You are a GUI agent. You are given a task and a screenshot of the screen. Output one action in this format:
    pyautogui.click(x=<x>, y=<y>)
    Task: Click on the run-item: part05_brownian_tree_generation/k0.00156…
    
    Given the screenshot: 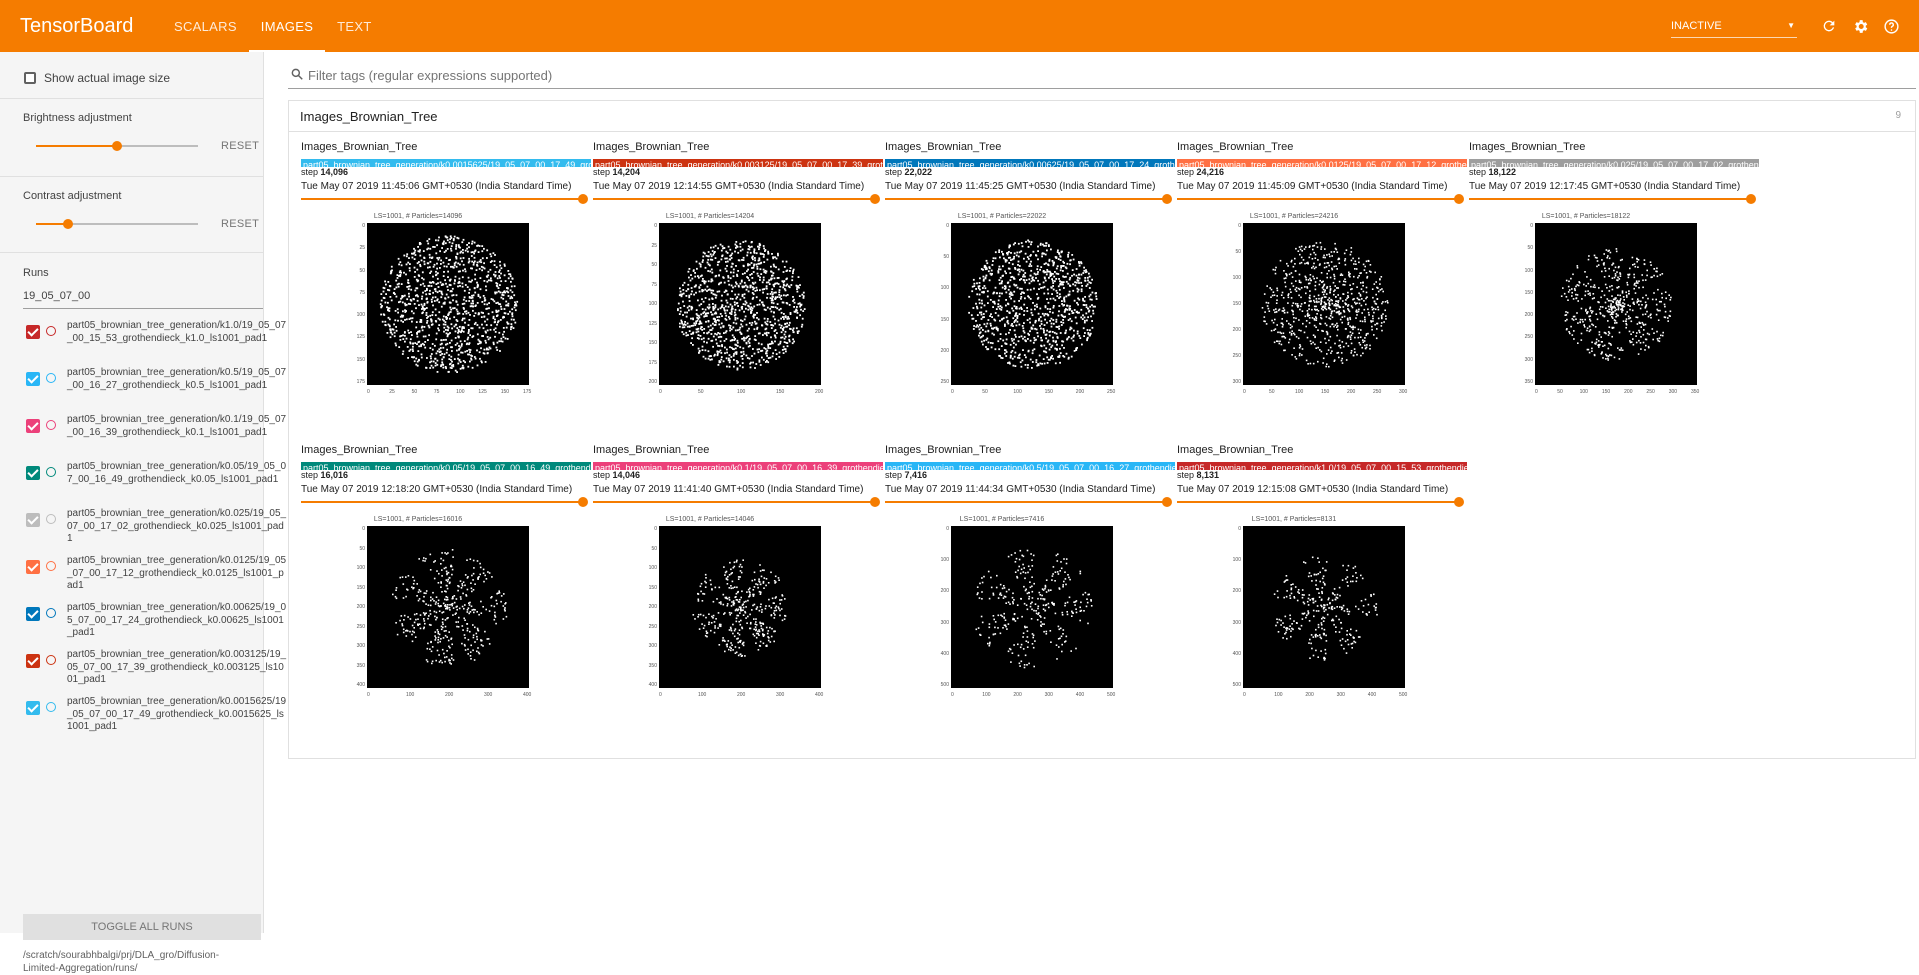 What is the action you would take?
    pyautogui.click(x=144, y=719)
    